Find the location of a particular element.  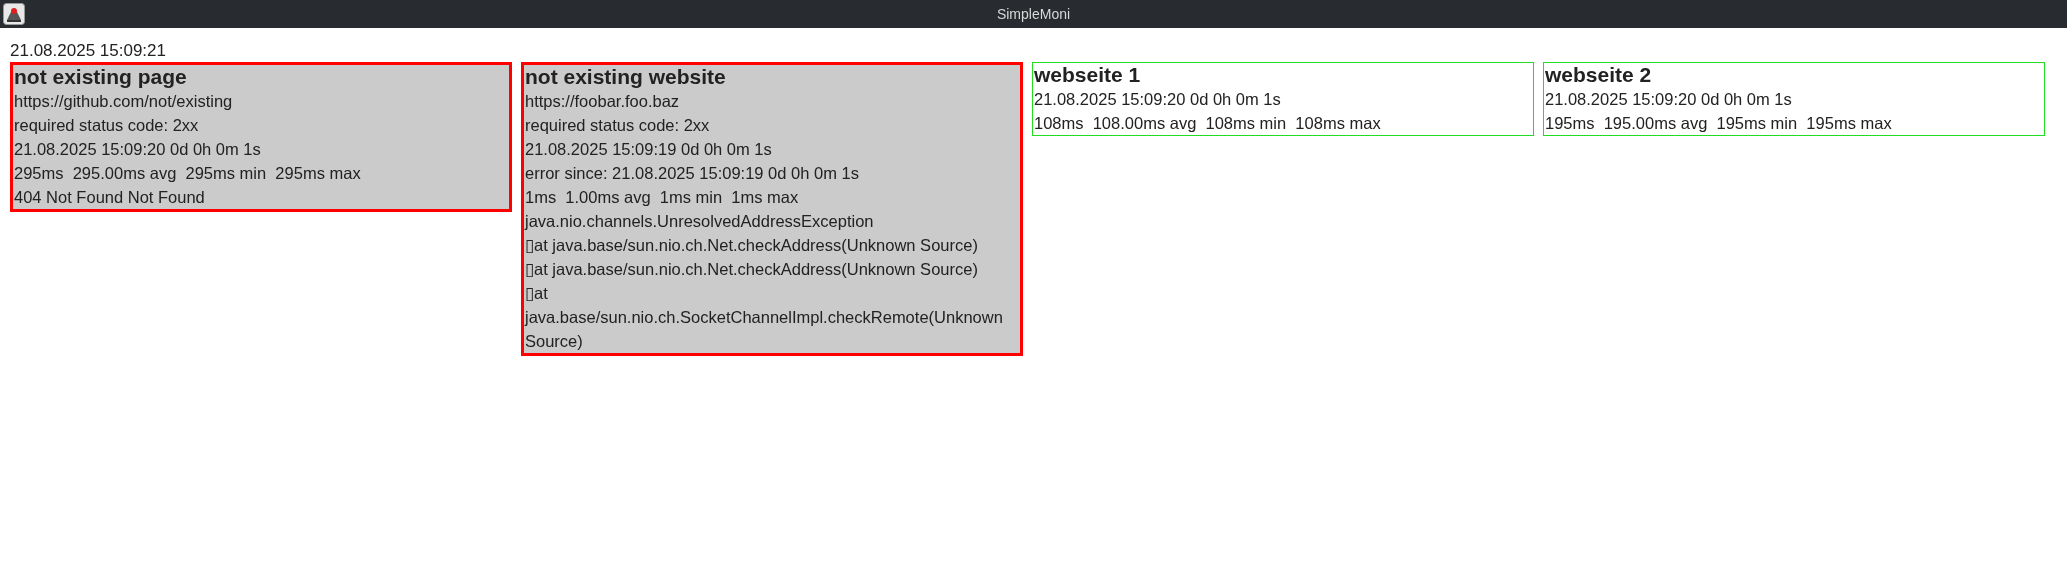

monitor-line: error since: 21.08.2025 15:09:19 0d 0h 0m 1s is located at coordinates (692, 173).